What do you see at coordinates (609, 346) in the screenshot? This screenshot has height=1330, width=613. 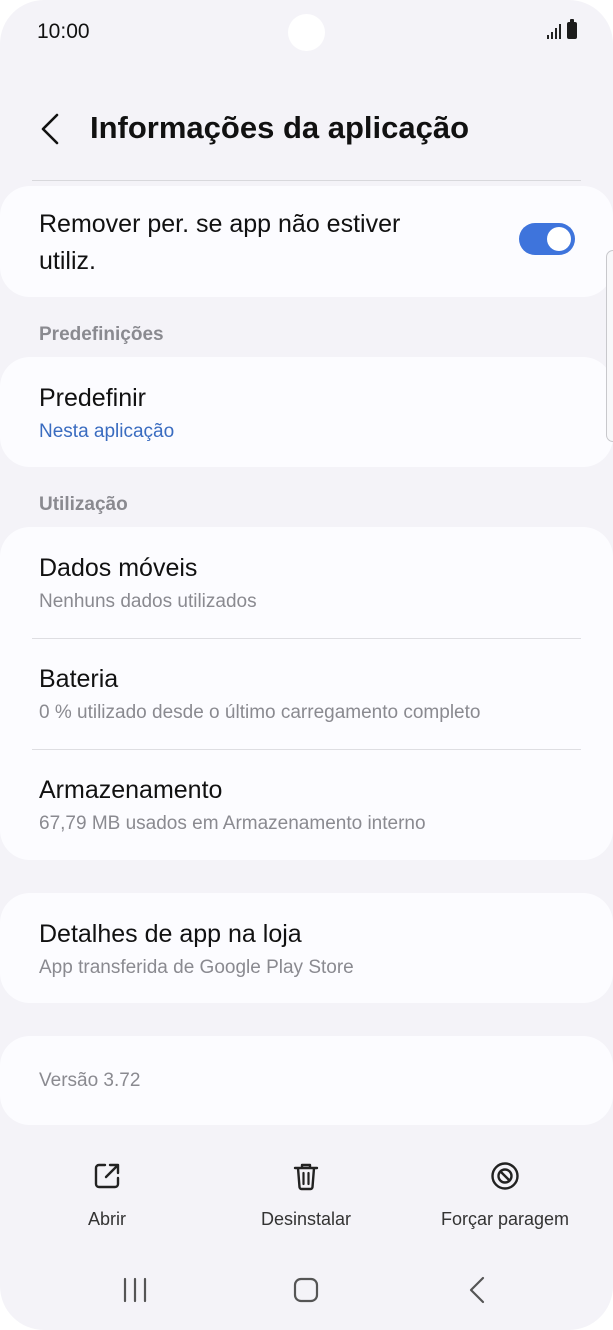 I see `scrollbar` at bounding box center [609, 346].